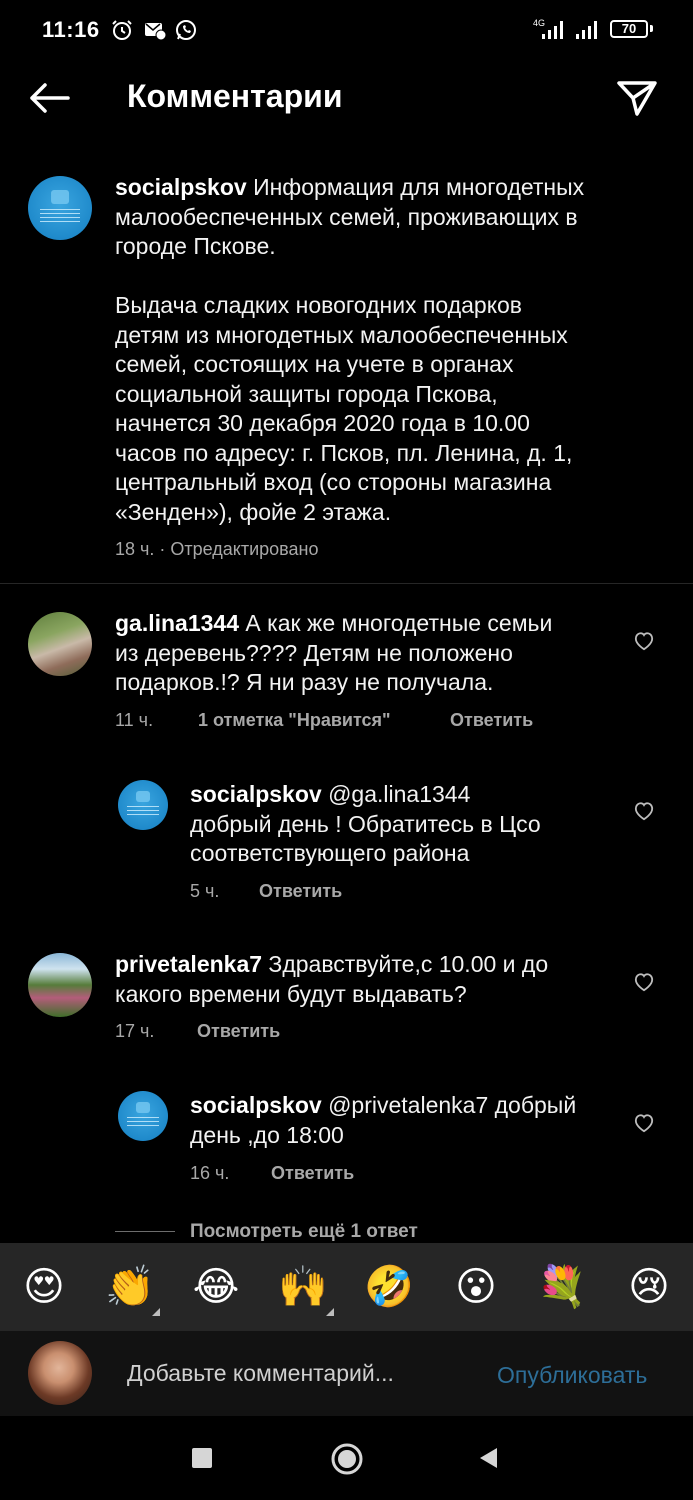 Image resolution: width=693 pixels, height=1500 pixels. I want to click on back-triangle-icon, so click(488, 1458).